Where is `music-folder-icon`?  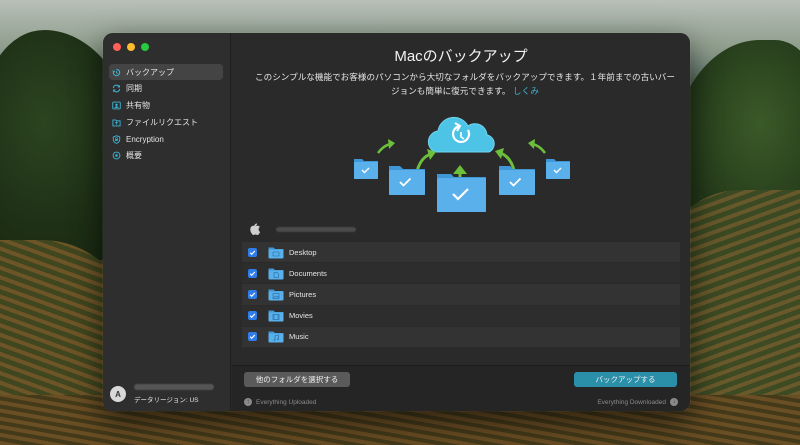
music-folder-icon is located at coordinates (276, 337).